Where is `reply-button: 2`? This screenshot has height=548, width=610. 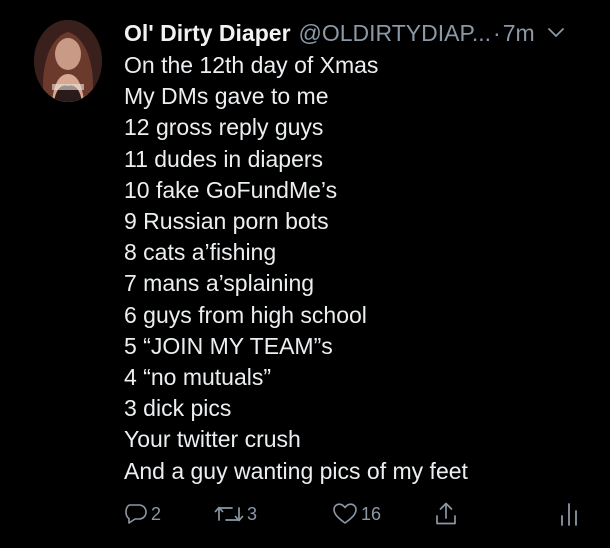
reply-button: 2 is located at coordinates (142, 514).